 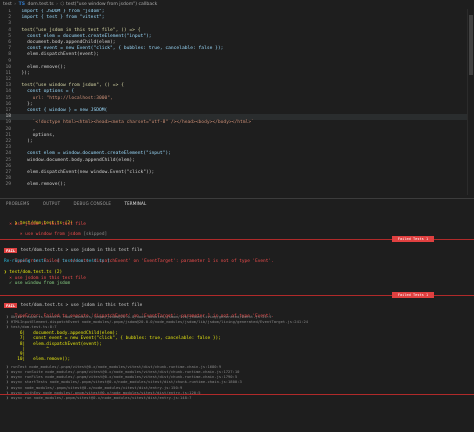 I want to click on editor-scrollbar-thumb, so click(x=471, y=45).